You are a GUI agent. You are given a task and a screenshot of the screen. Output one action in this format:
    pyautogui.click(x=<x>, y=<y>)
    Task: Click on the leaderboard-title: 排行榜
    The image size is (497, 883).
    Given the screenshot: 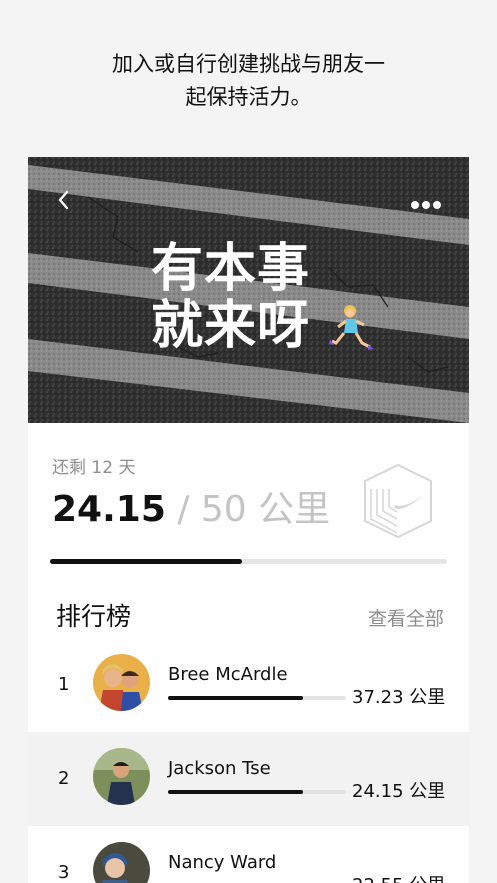 What is the action you would take?
    pyautogui.click(x=94, y=616)
    